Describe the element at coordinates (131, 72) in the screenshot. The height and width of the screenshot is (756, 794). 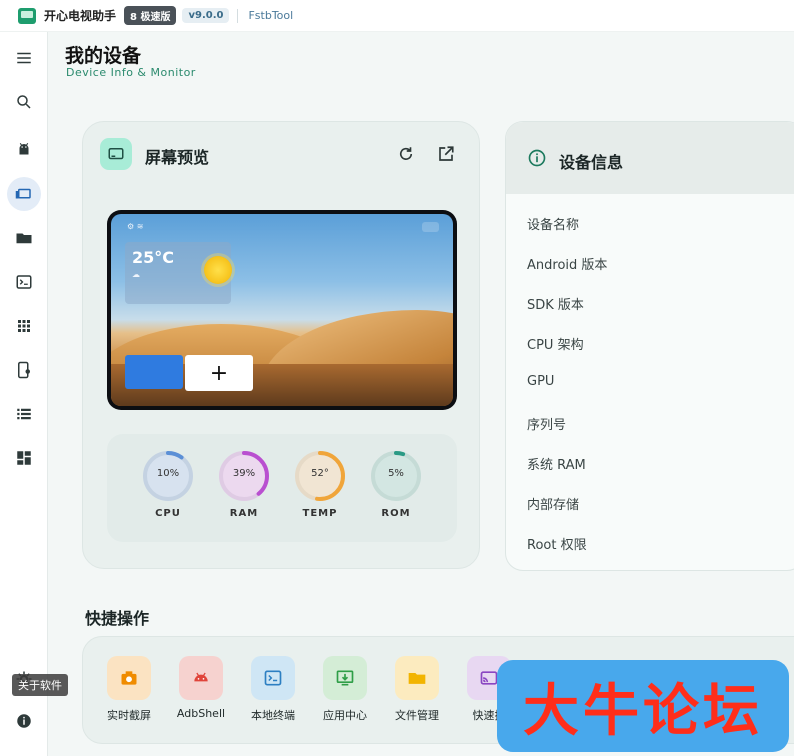
I see `page-subtitle: Device Info & Monitor` at that location.